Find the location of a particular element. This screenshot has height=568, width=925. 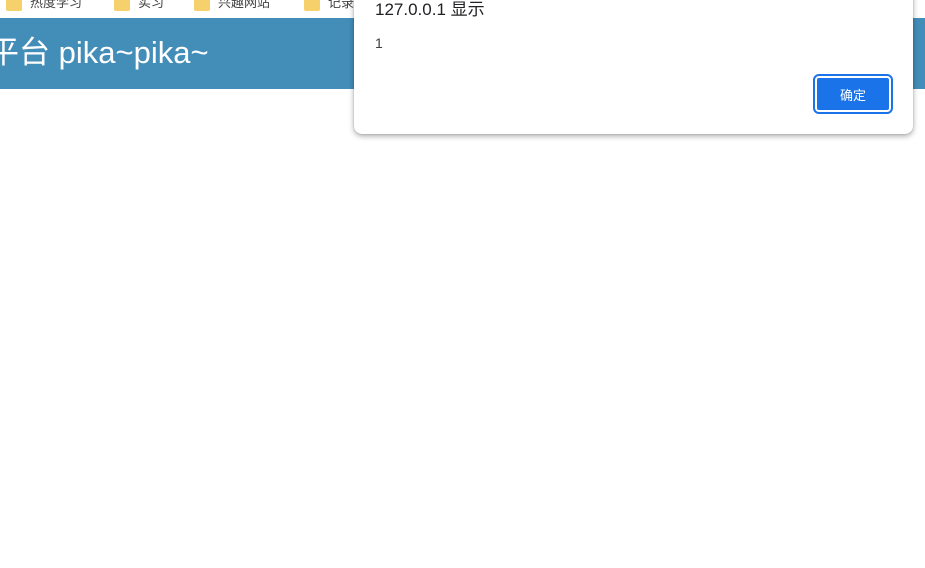

bookmark-item: 实习 is located at coordinates (139, 5).